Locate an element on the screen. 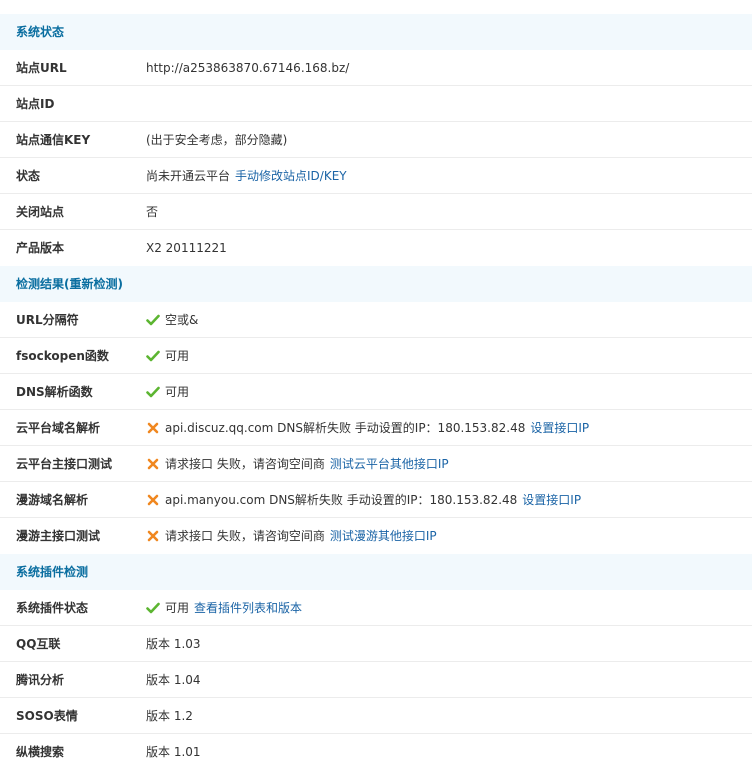  row-value: 尚未开通云平台 手动修改站点ID/KEY is located at coordinates (246, 176).